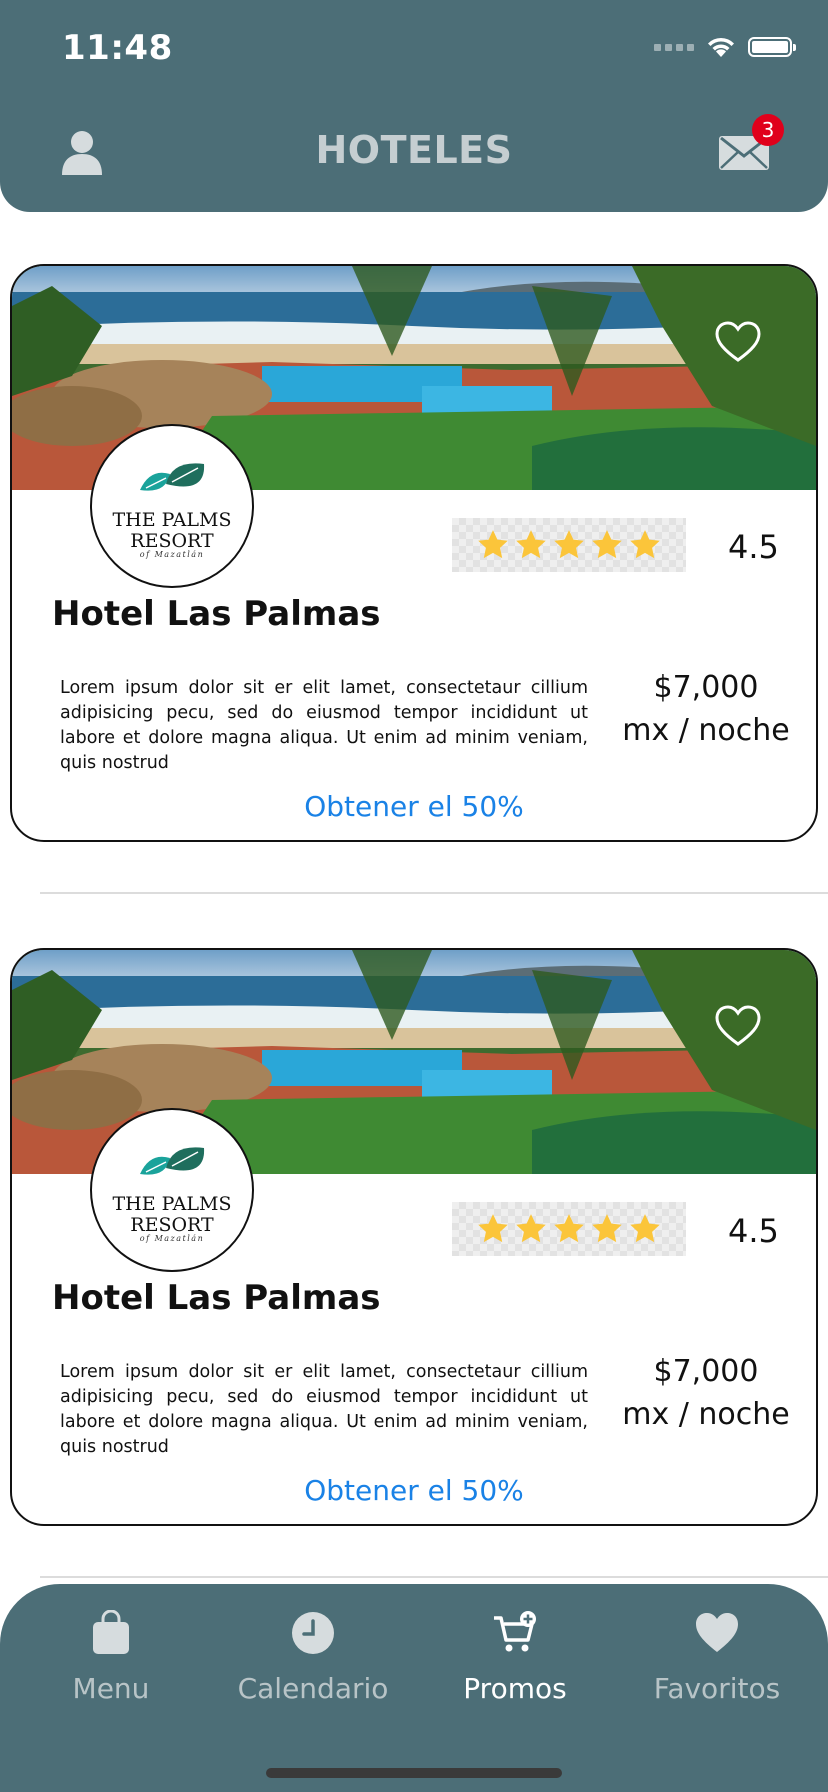 The width and height of the screenshot is (828, 1792). Describe the element at coordinates (414, 106) in the screenshot. I see `header-bar: 11:48 HOTELES 3` at that location.